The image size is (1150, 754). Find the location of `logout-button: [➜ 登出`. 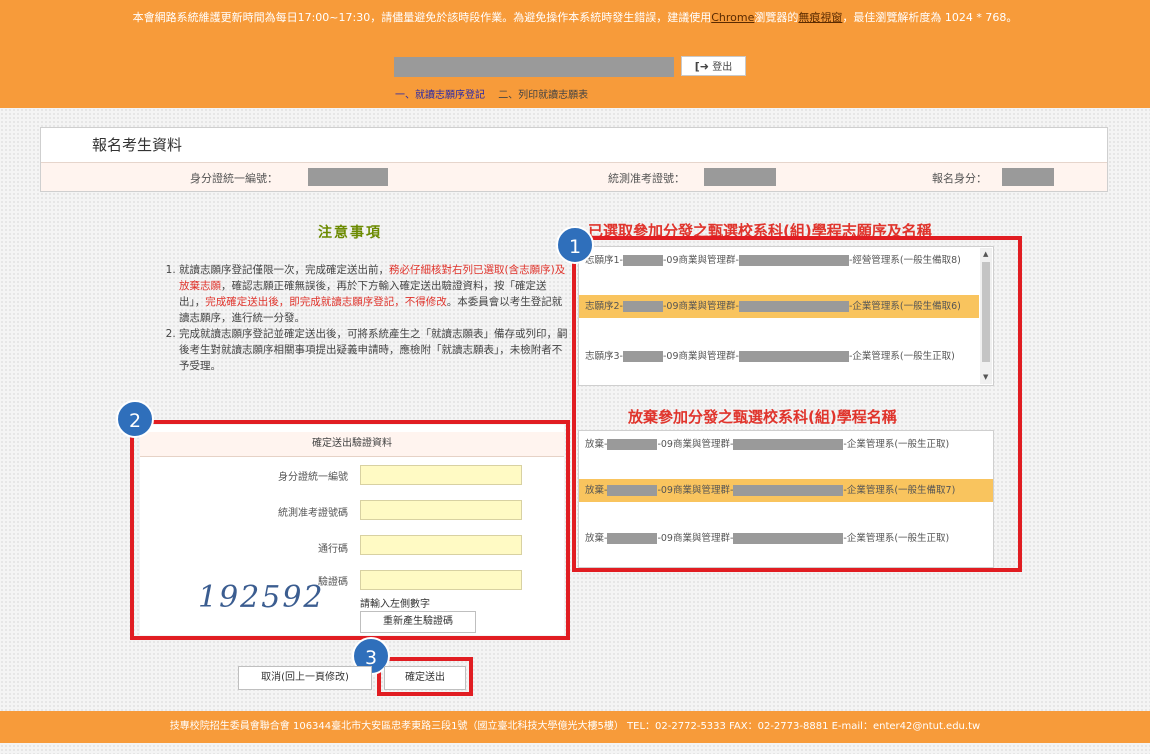

logout-button: [➜ 登出 is located at coordinates (713, 66).